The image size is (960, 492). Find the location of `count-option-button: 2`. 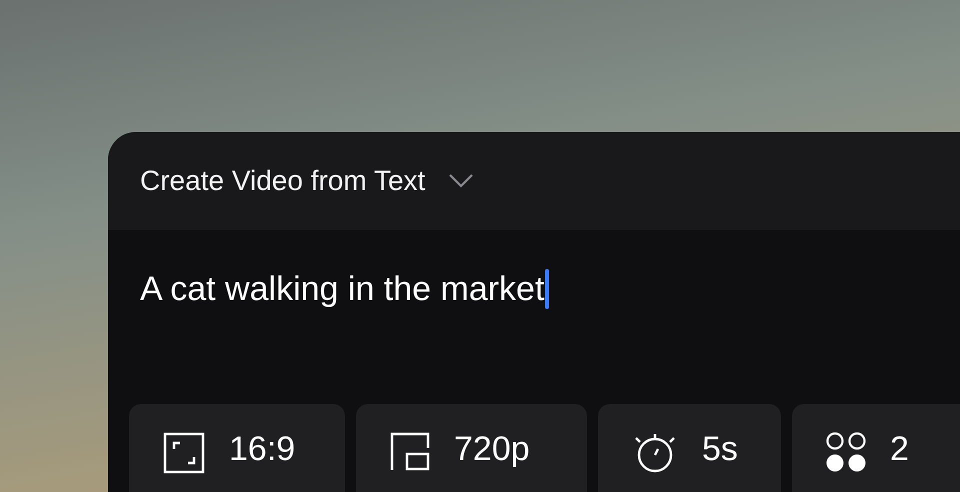

count-option-button: 2 is located at coordinates (876, 448).